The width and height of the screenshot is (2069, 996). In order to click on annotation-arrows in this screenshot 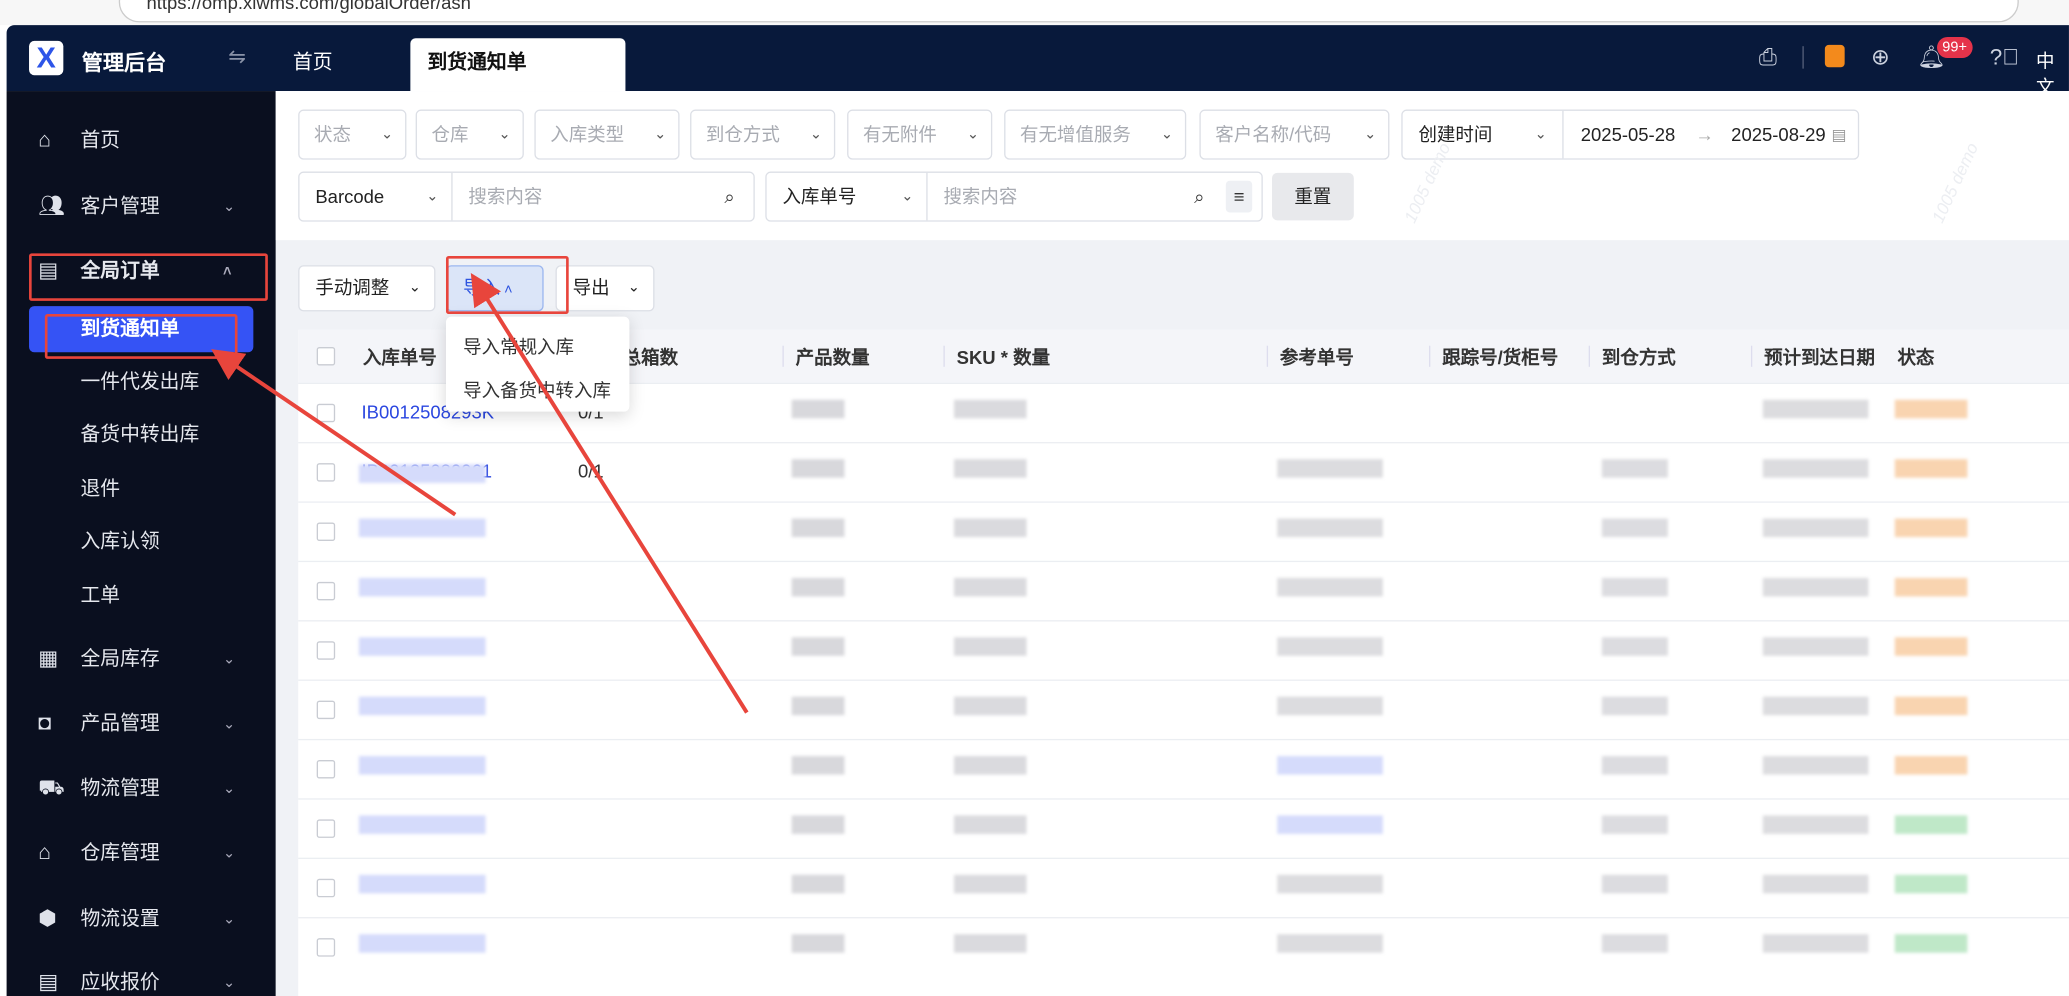, I will do `click(480, 493)`.